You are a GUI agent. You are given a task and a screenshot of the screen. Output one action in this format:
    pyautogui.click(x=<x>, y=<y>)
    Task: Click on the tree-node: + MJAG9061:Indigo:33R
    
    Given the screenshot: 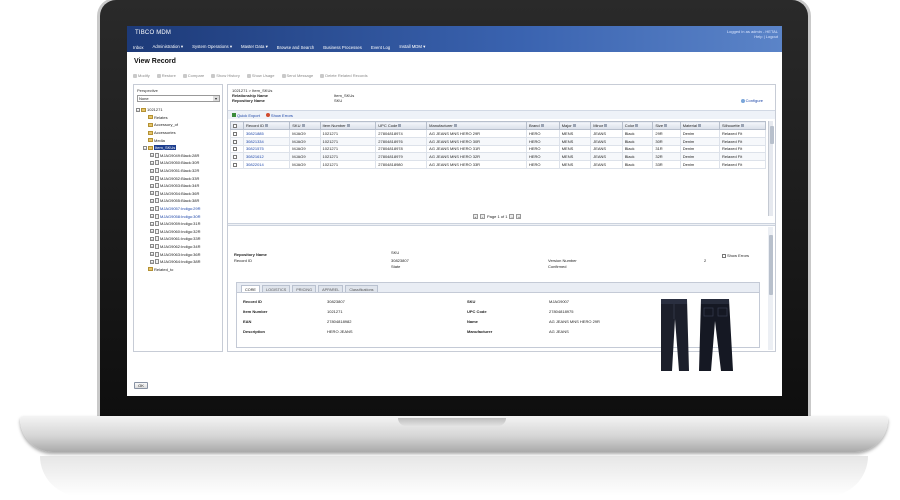 What is the action you would take?
    pyautogui.click(x=179, y=239)
    